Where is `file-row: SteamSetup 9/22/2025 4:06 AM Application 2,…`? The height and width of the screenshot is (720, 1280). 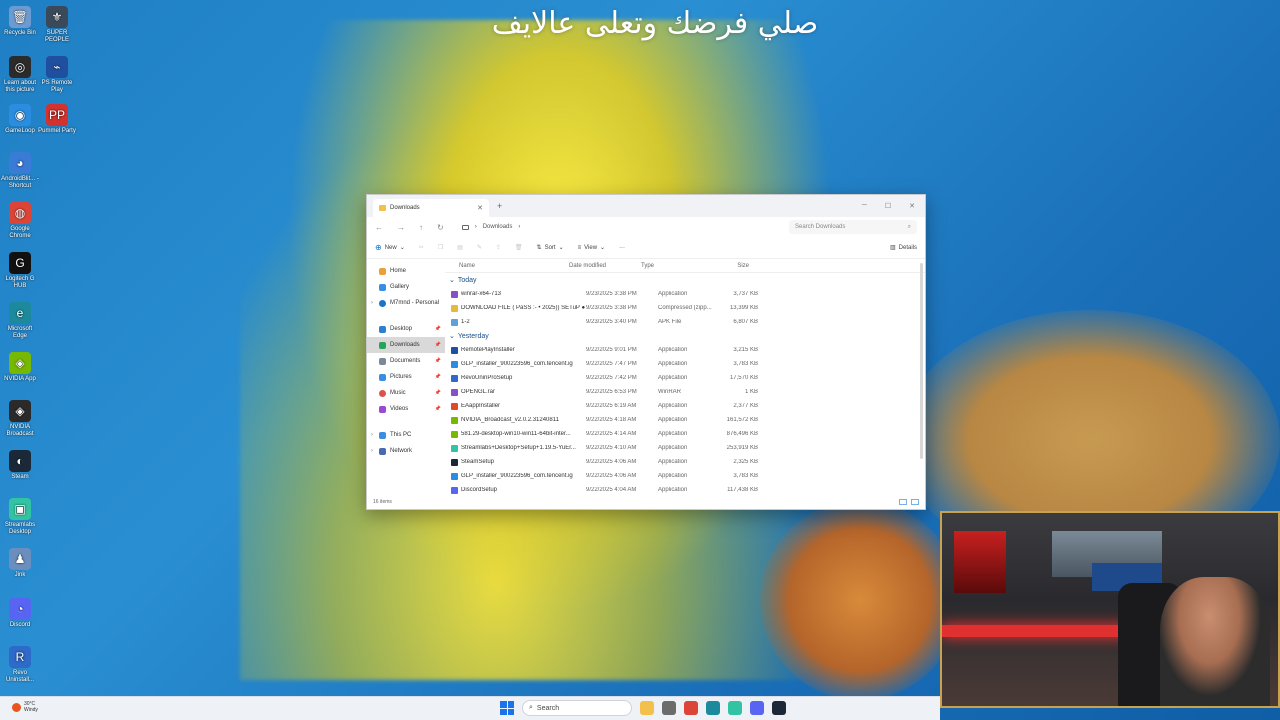
file-row: SteamSetup 9/22/2025 4:06 AM Application 2,… is located at coordinates (685, 462).